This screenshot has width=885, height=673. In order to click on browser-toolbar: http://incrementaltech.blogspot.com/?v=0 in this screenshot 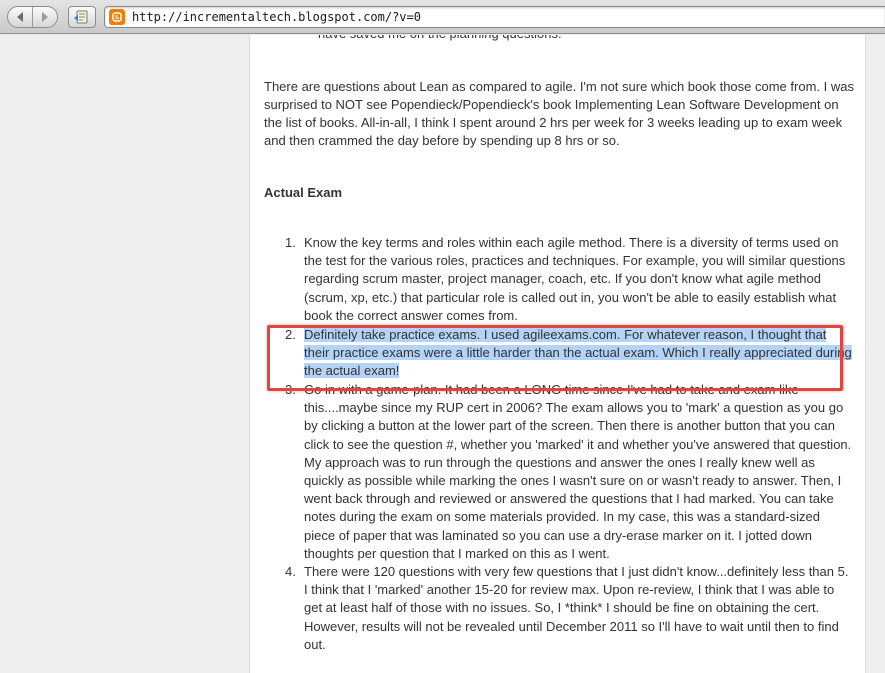, I will do `click(442, 17)`.